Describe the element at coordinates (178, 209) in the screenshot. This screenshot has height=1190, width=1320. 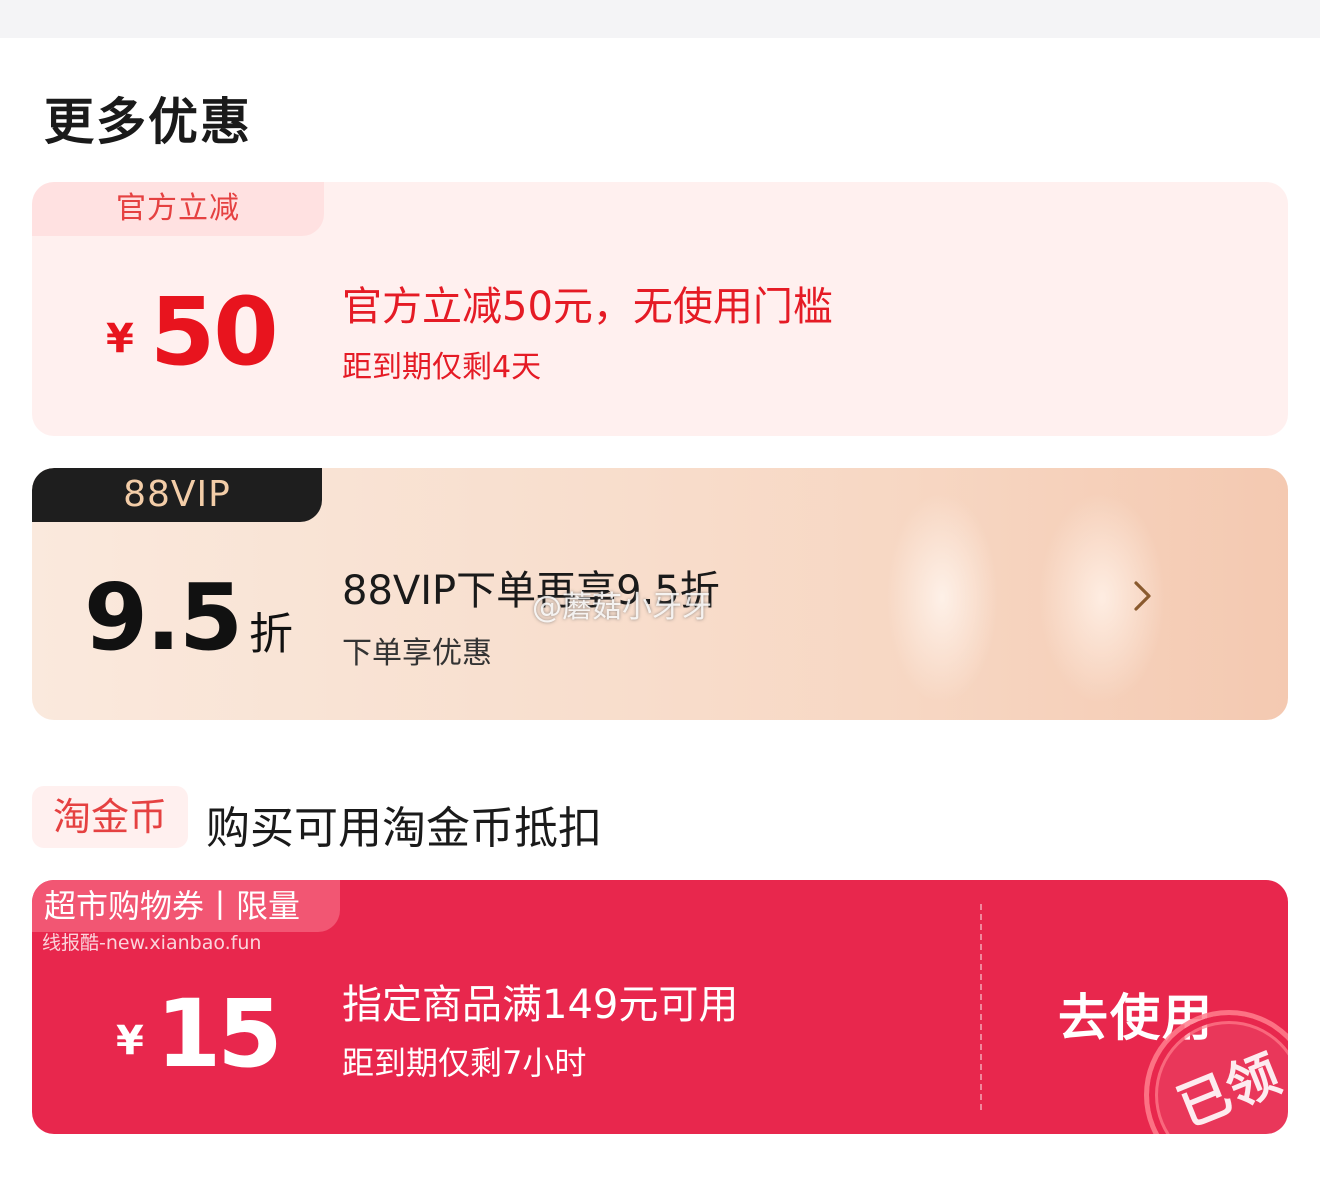
I see `official-discount-tag: 官方立减` at that location.